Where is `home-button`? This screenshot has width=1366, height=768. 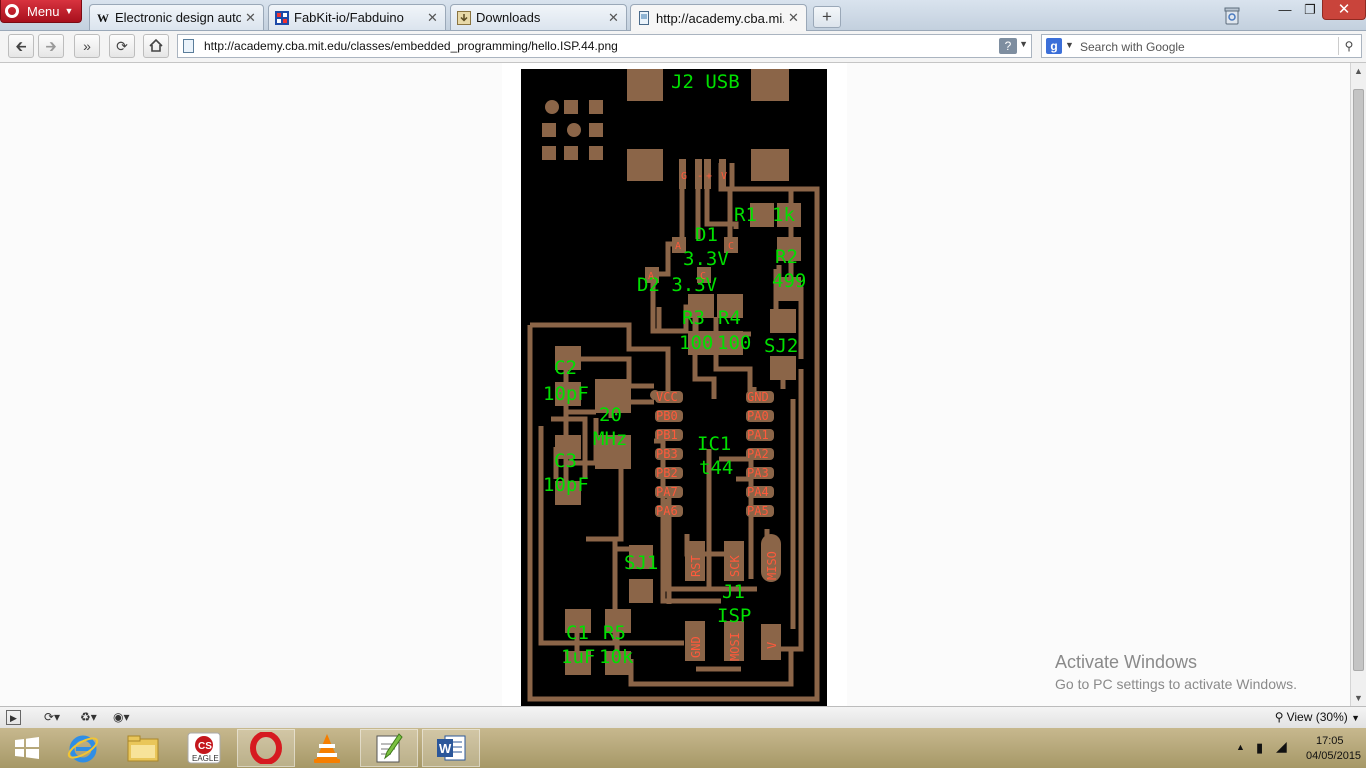 home-button is located at coordinates (156, 46).